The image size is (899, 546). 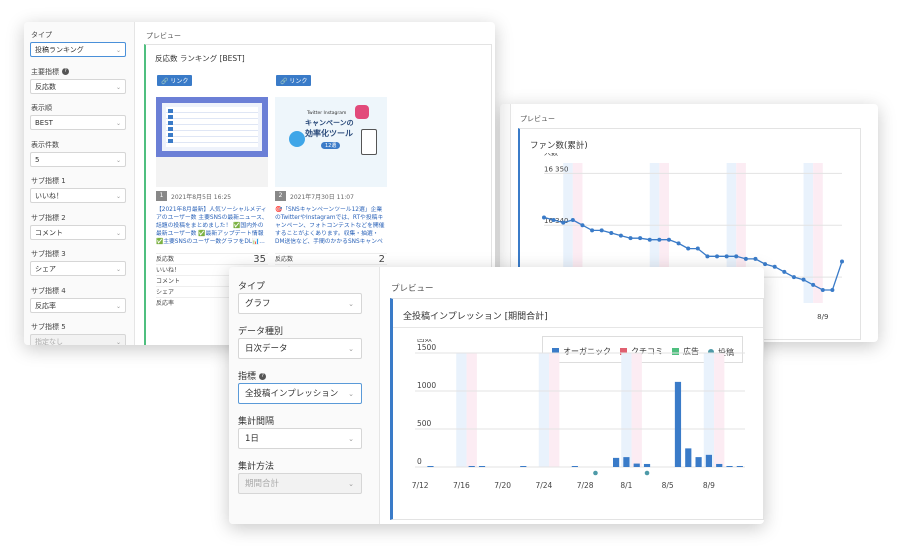 I want to click on field-label: サブ指標 1, so click(x=48, y=181).